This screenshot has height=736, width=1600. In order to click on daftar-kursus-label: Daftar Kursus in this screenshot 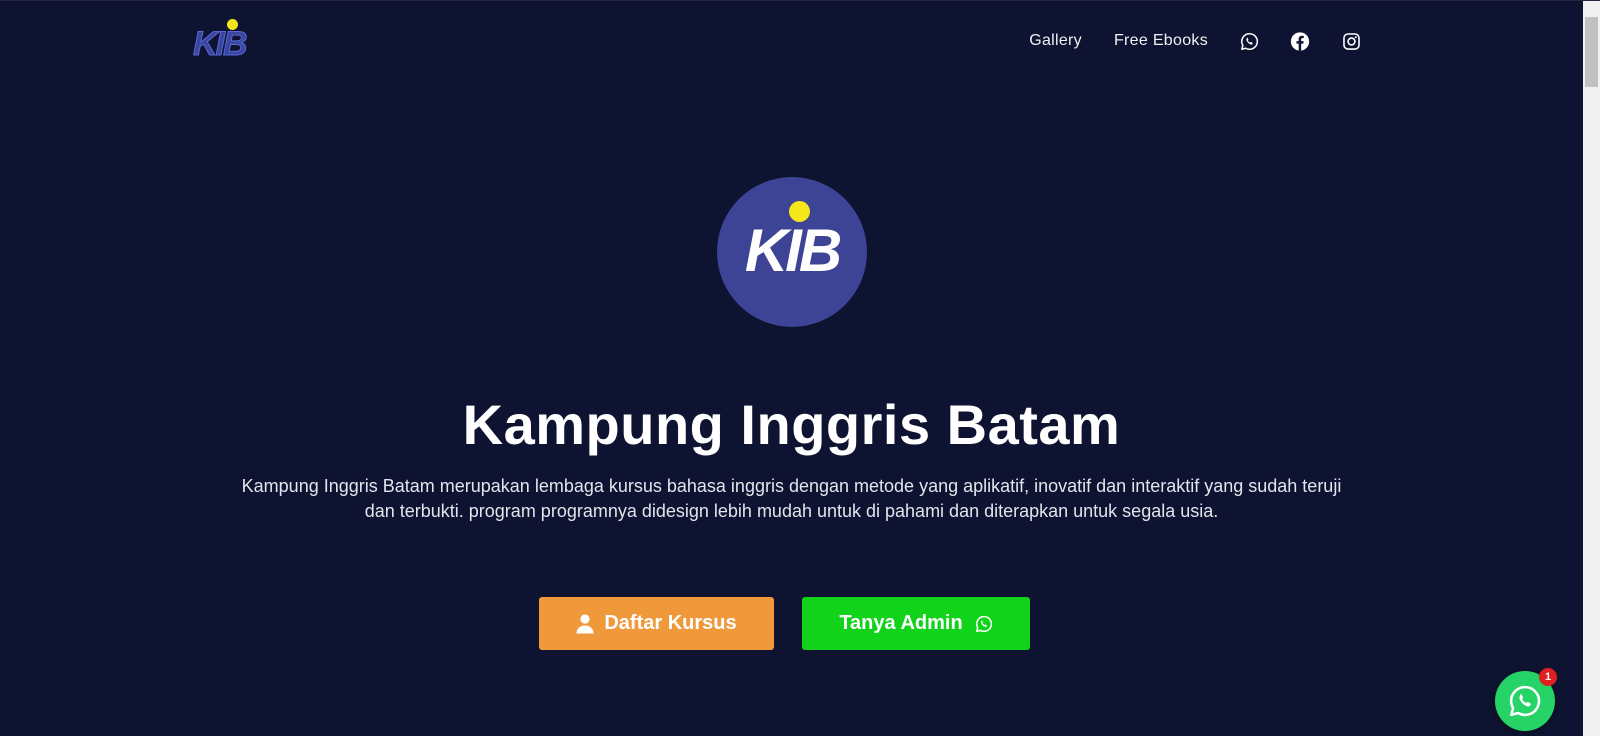, I will do `click(670, 623)`.